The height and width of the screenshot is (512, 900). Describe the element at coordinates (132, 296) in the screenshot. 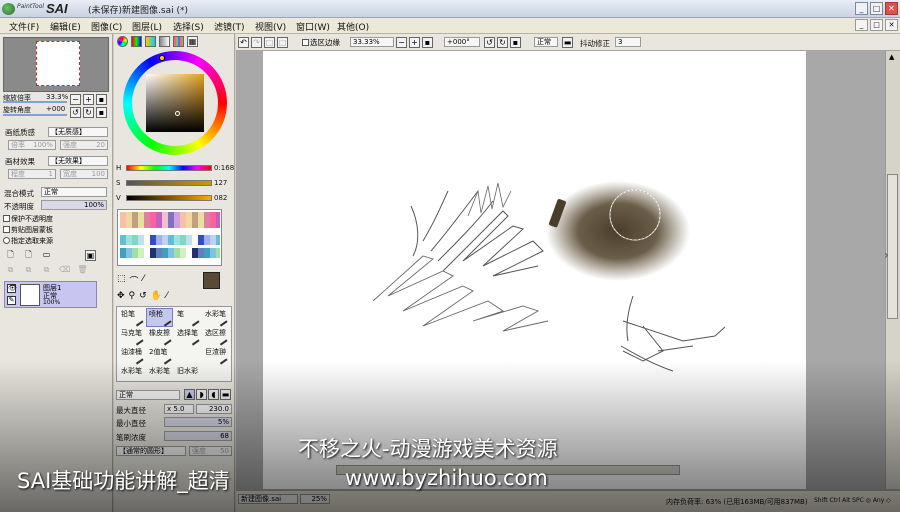

I see `zoom-icon: ⚲` at that location.